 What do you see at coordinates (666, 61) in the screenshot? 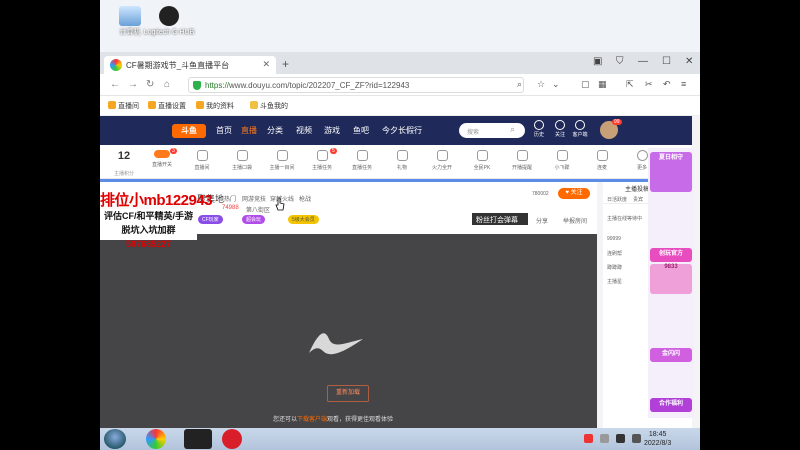
I see `maximize-icon: ☐` at bounding box center [666, 61].